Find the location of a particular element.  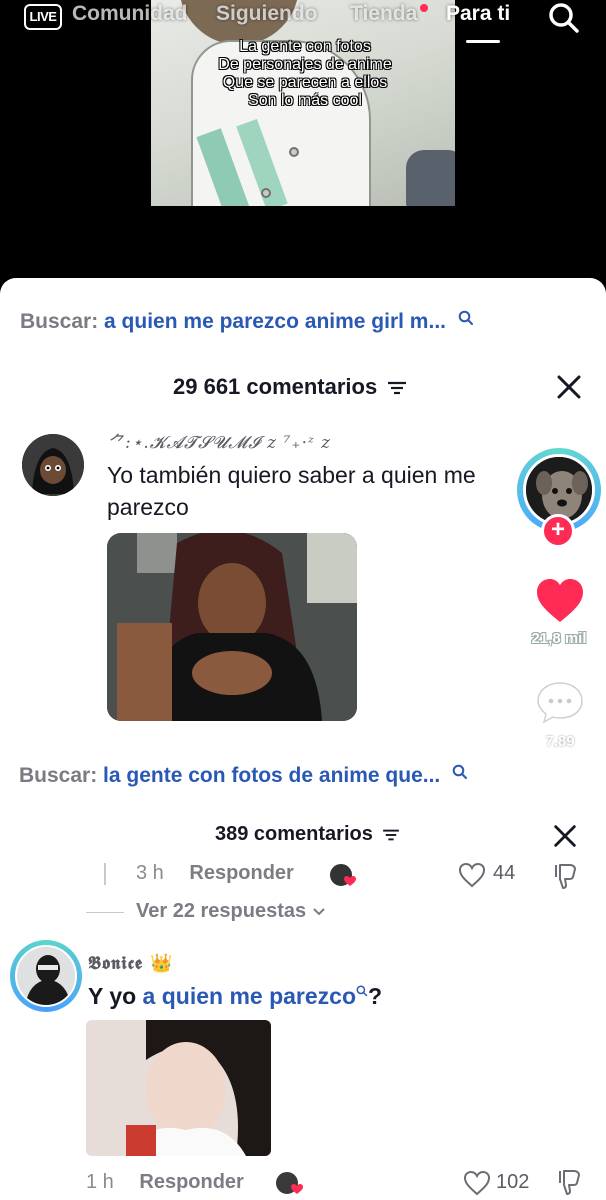

chevron-down-icon is located at coordinates (318, 912).